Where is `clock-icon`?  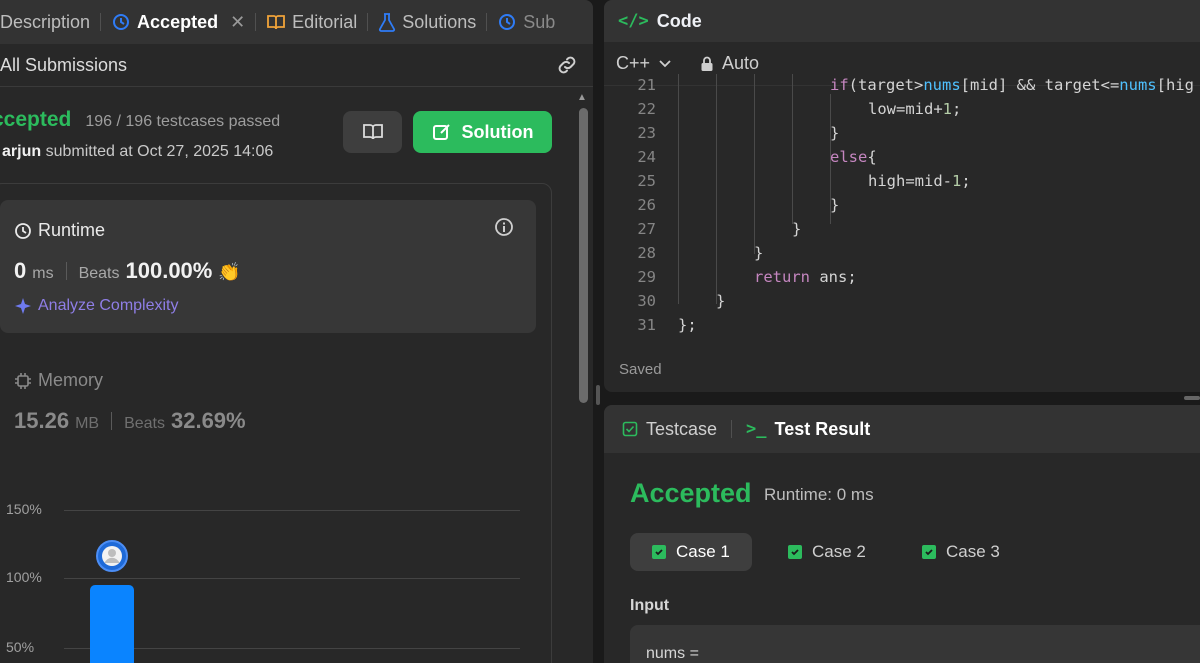
clock-icon is located at coordinates (23, 230).